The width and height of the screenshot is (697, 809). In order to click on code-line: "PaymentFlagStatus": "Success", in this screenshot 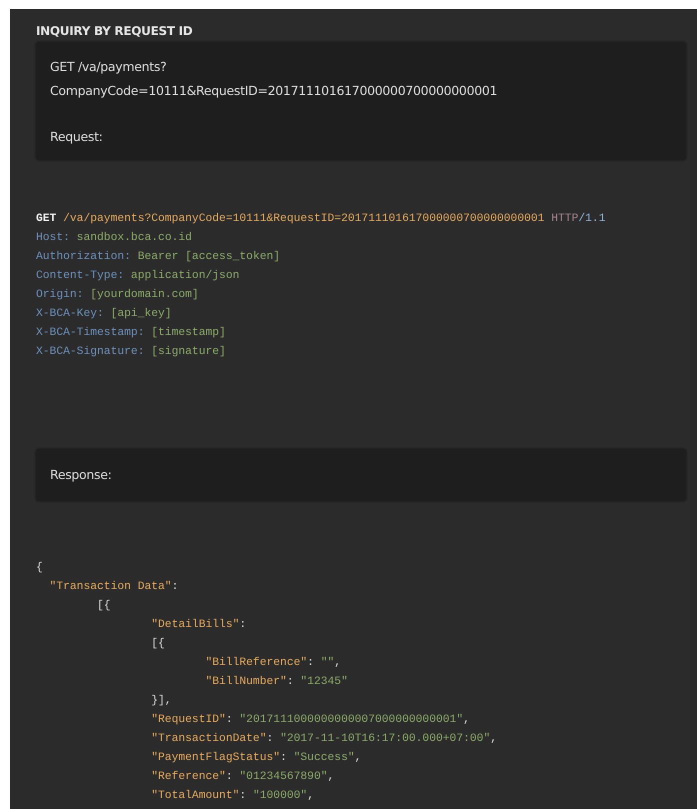, I will do `click(256, 758)`.